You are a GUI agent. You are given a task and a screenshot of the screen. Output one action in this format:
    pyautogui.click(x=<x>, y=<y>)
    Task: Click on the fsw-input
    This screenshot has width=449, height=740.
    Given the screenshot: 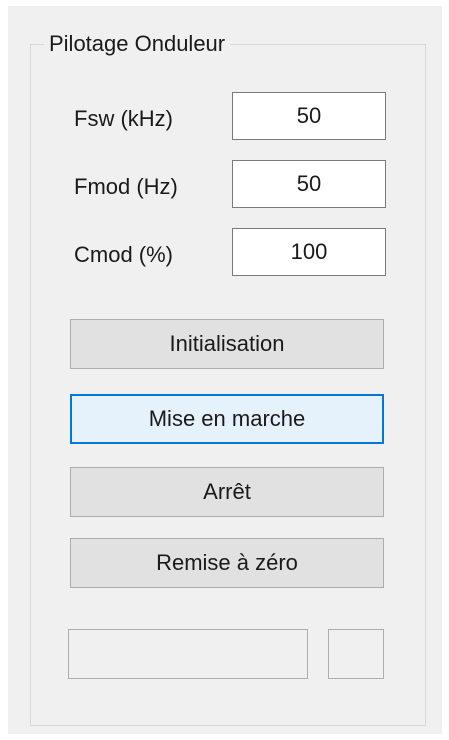 What is the action you would take?
    pyautogui.click(x=309, y=116)
    